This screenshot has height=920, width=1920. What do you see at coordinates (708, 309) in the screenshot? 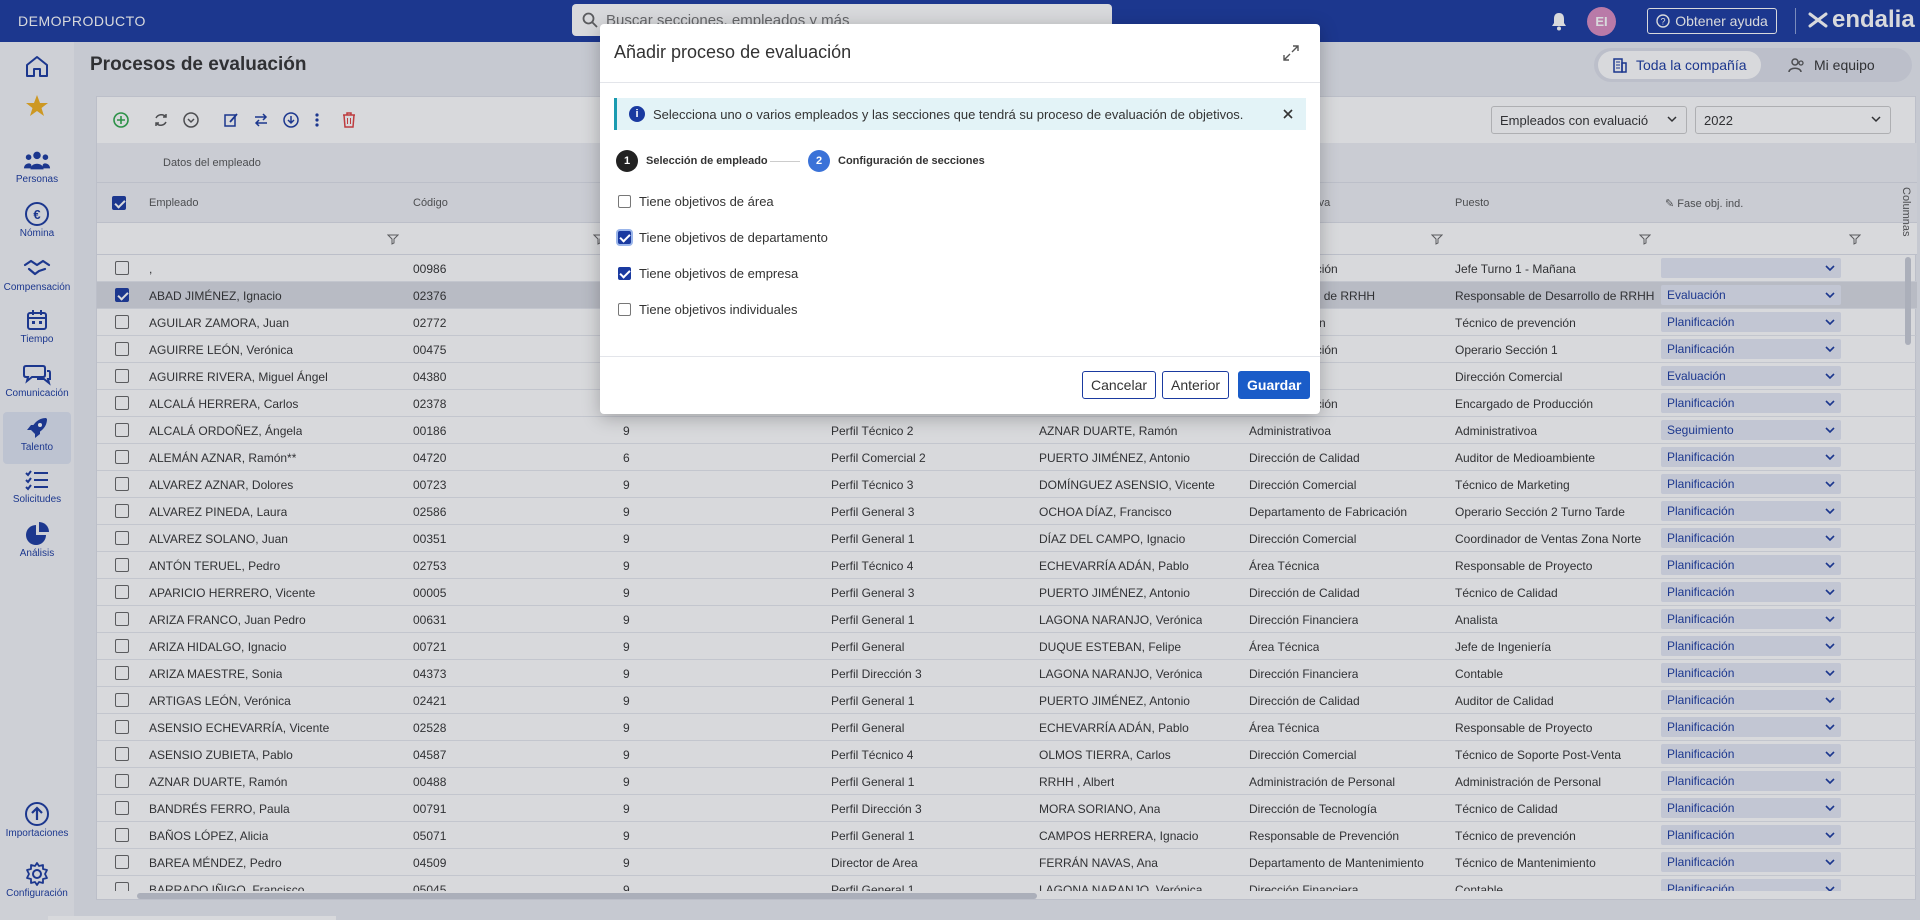
I see `option-individual-objectives: Tiene objetivos individuales` at bounding box center [708, 309].